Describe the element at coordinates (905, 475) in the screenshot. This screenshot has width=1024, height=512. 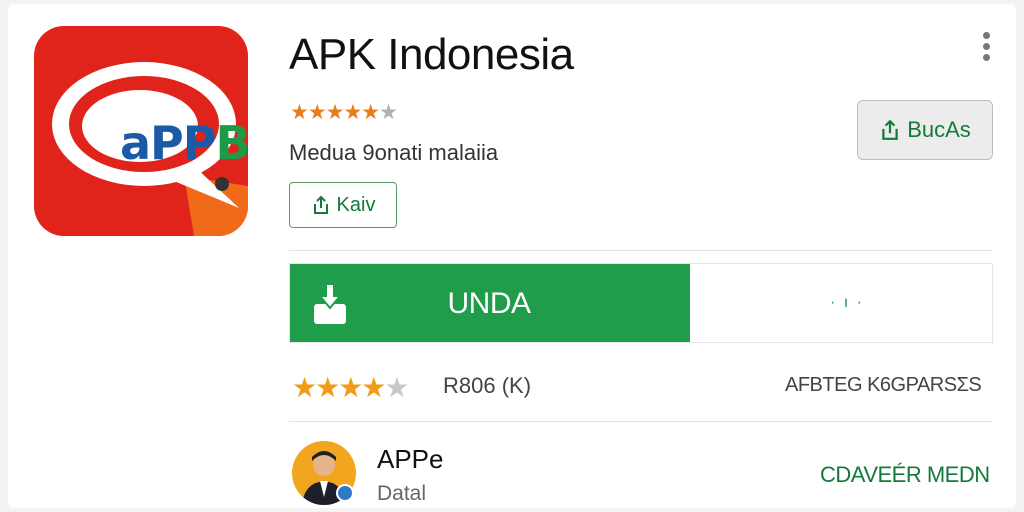
I see `contact-developer-button: CDAVEÉR MEDN` at that location.